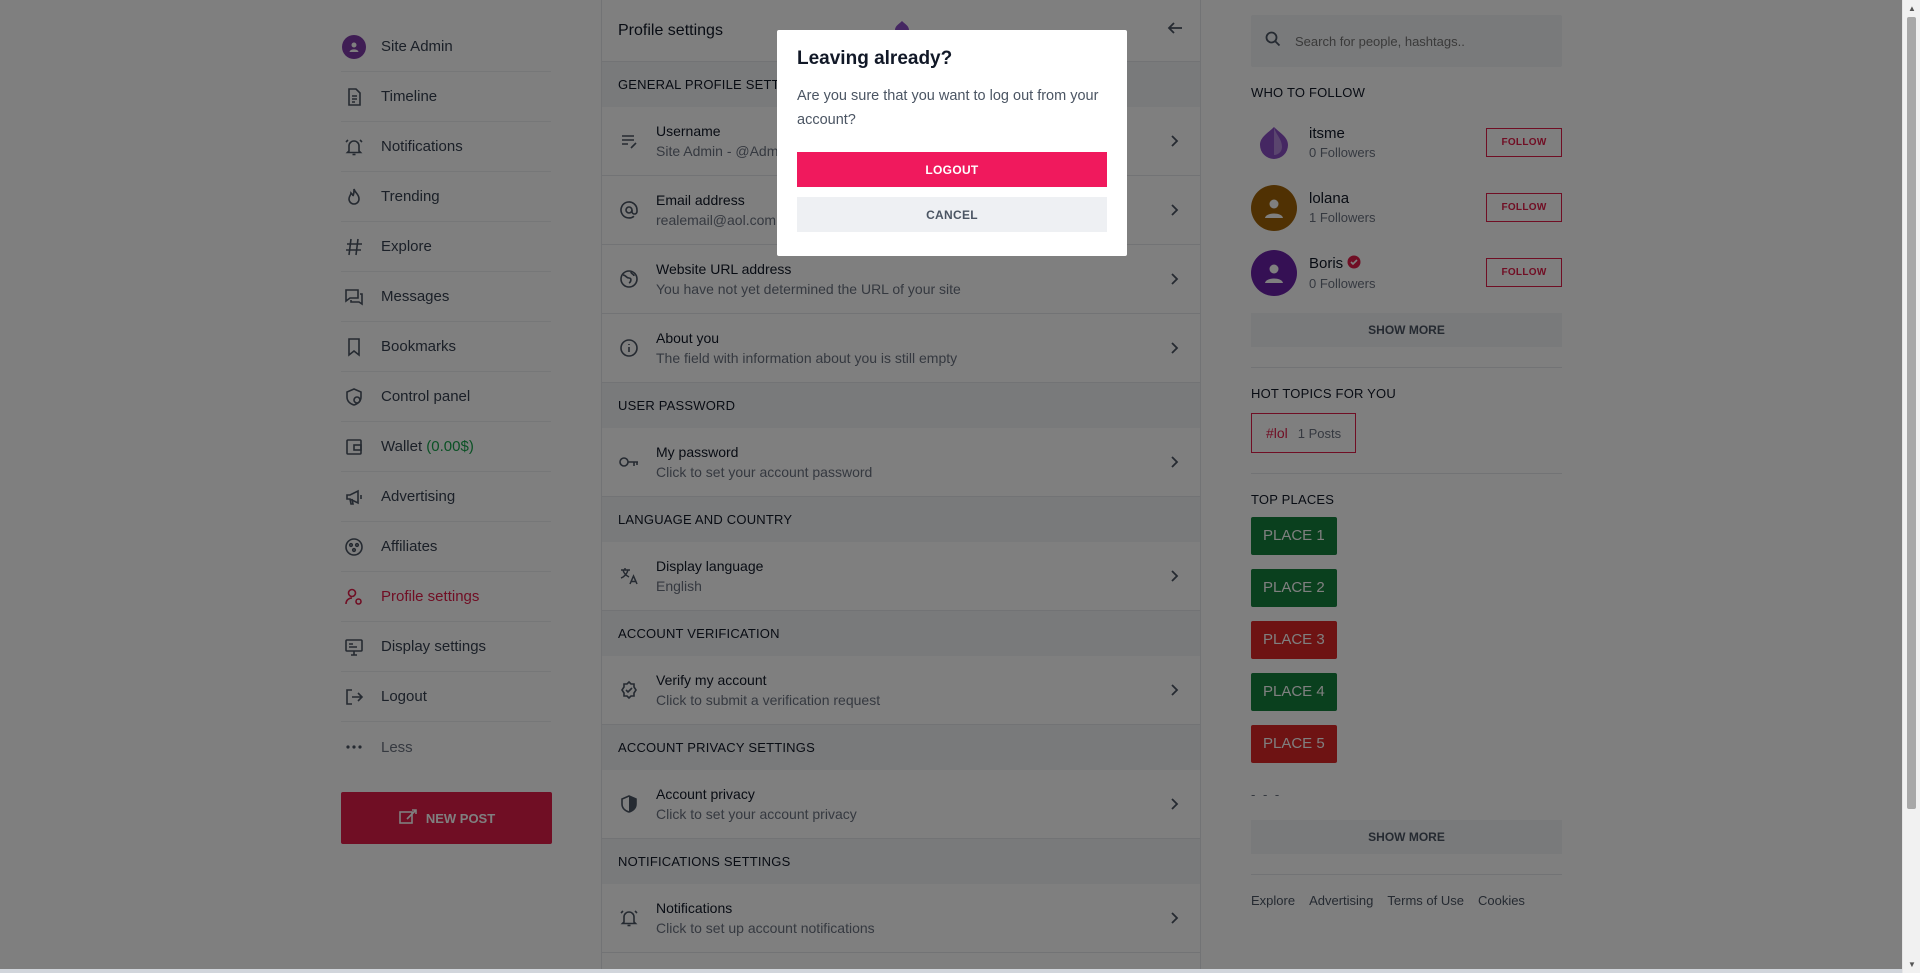 The height and width of the screenshot is (973, 1920). What do you see at coordinates (875, 58) in the screenshot?
I see `dialog-title: Leaving already?` at bounding box center [875, 58].